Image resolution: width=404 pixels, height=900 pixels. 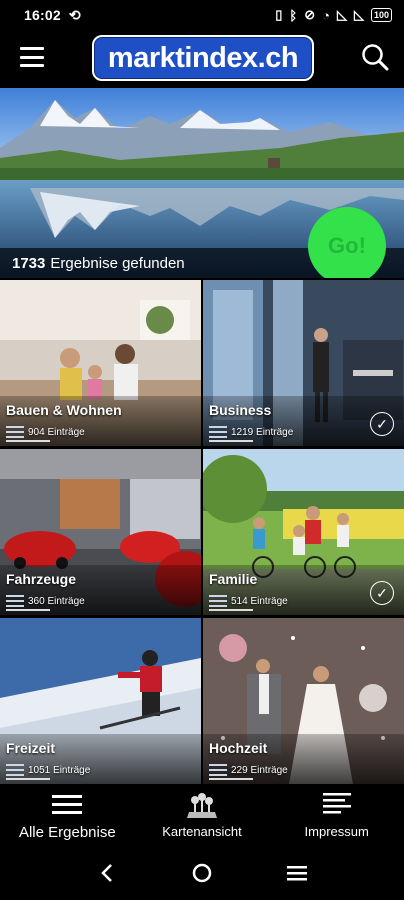 I want to click on category-count: 1051 Einträge, so click(x=48, y=770).